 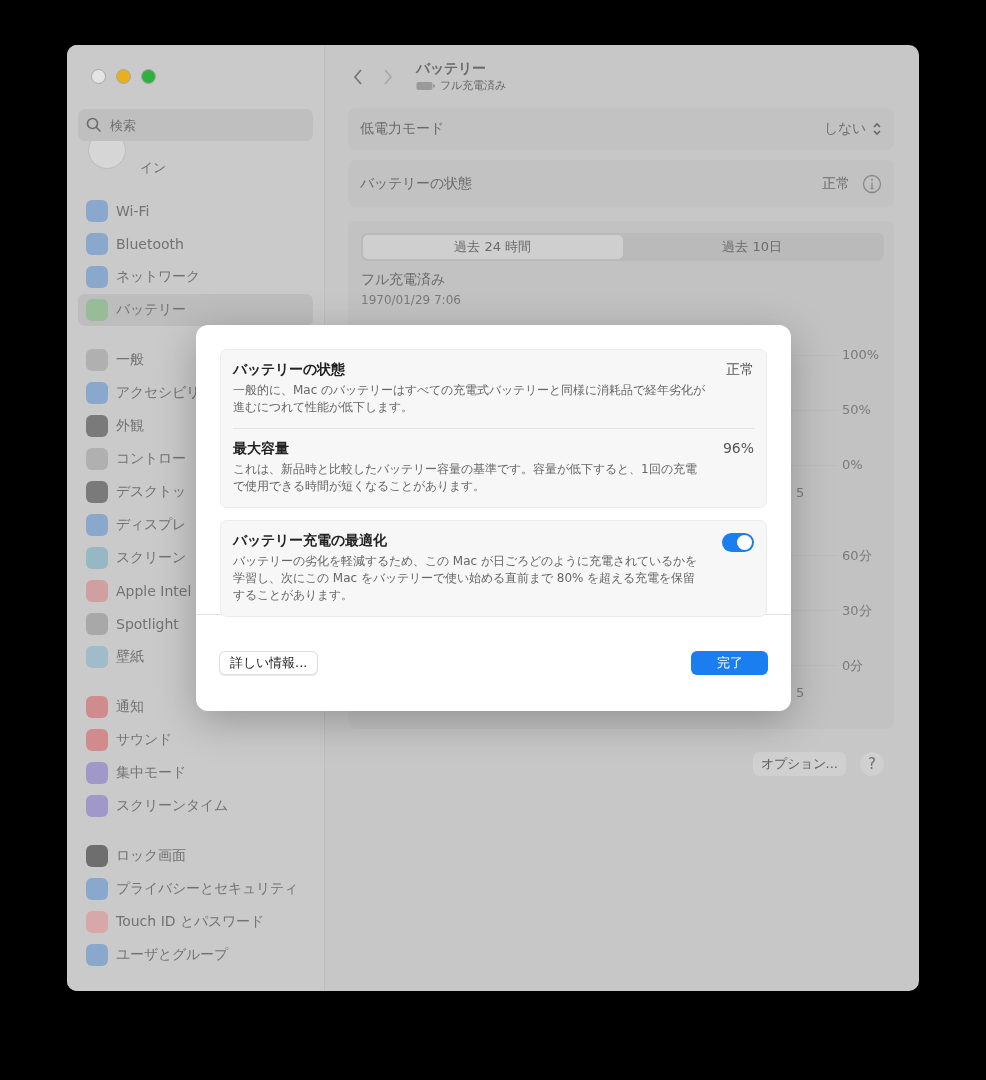 What do you see at coordinates (872, 183) in the screenshot?
I see `info-icon` at bounding box center [872, 183].